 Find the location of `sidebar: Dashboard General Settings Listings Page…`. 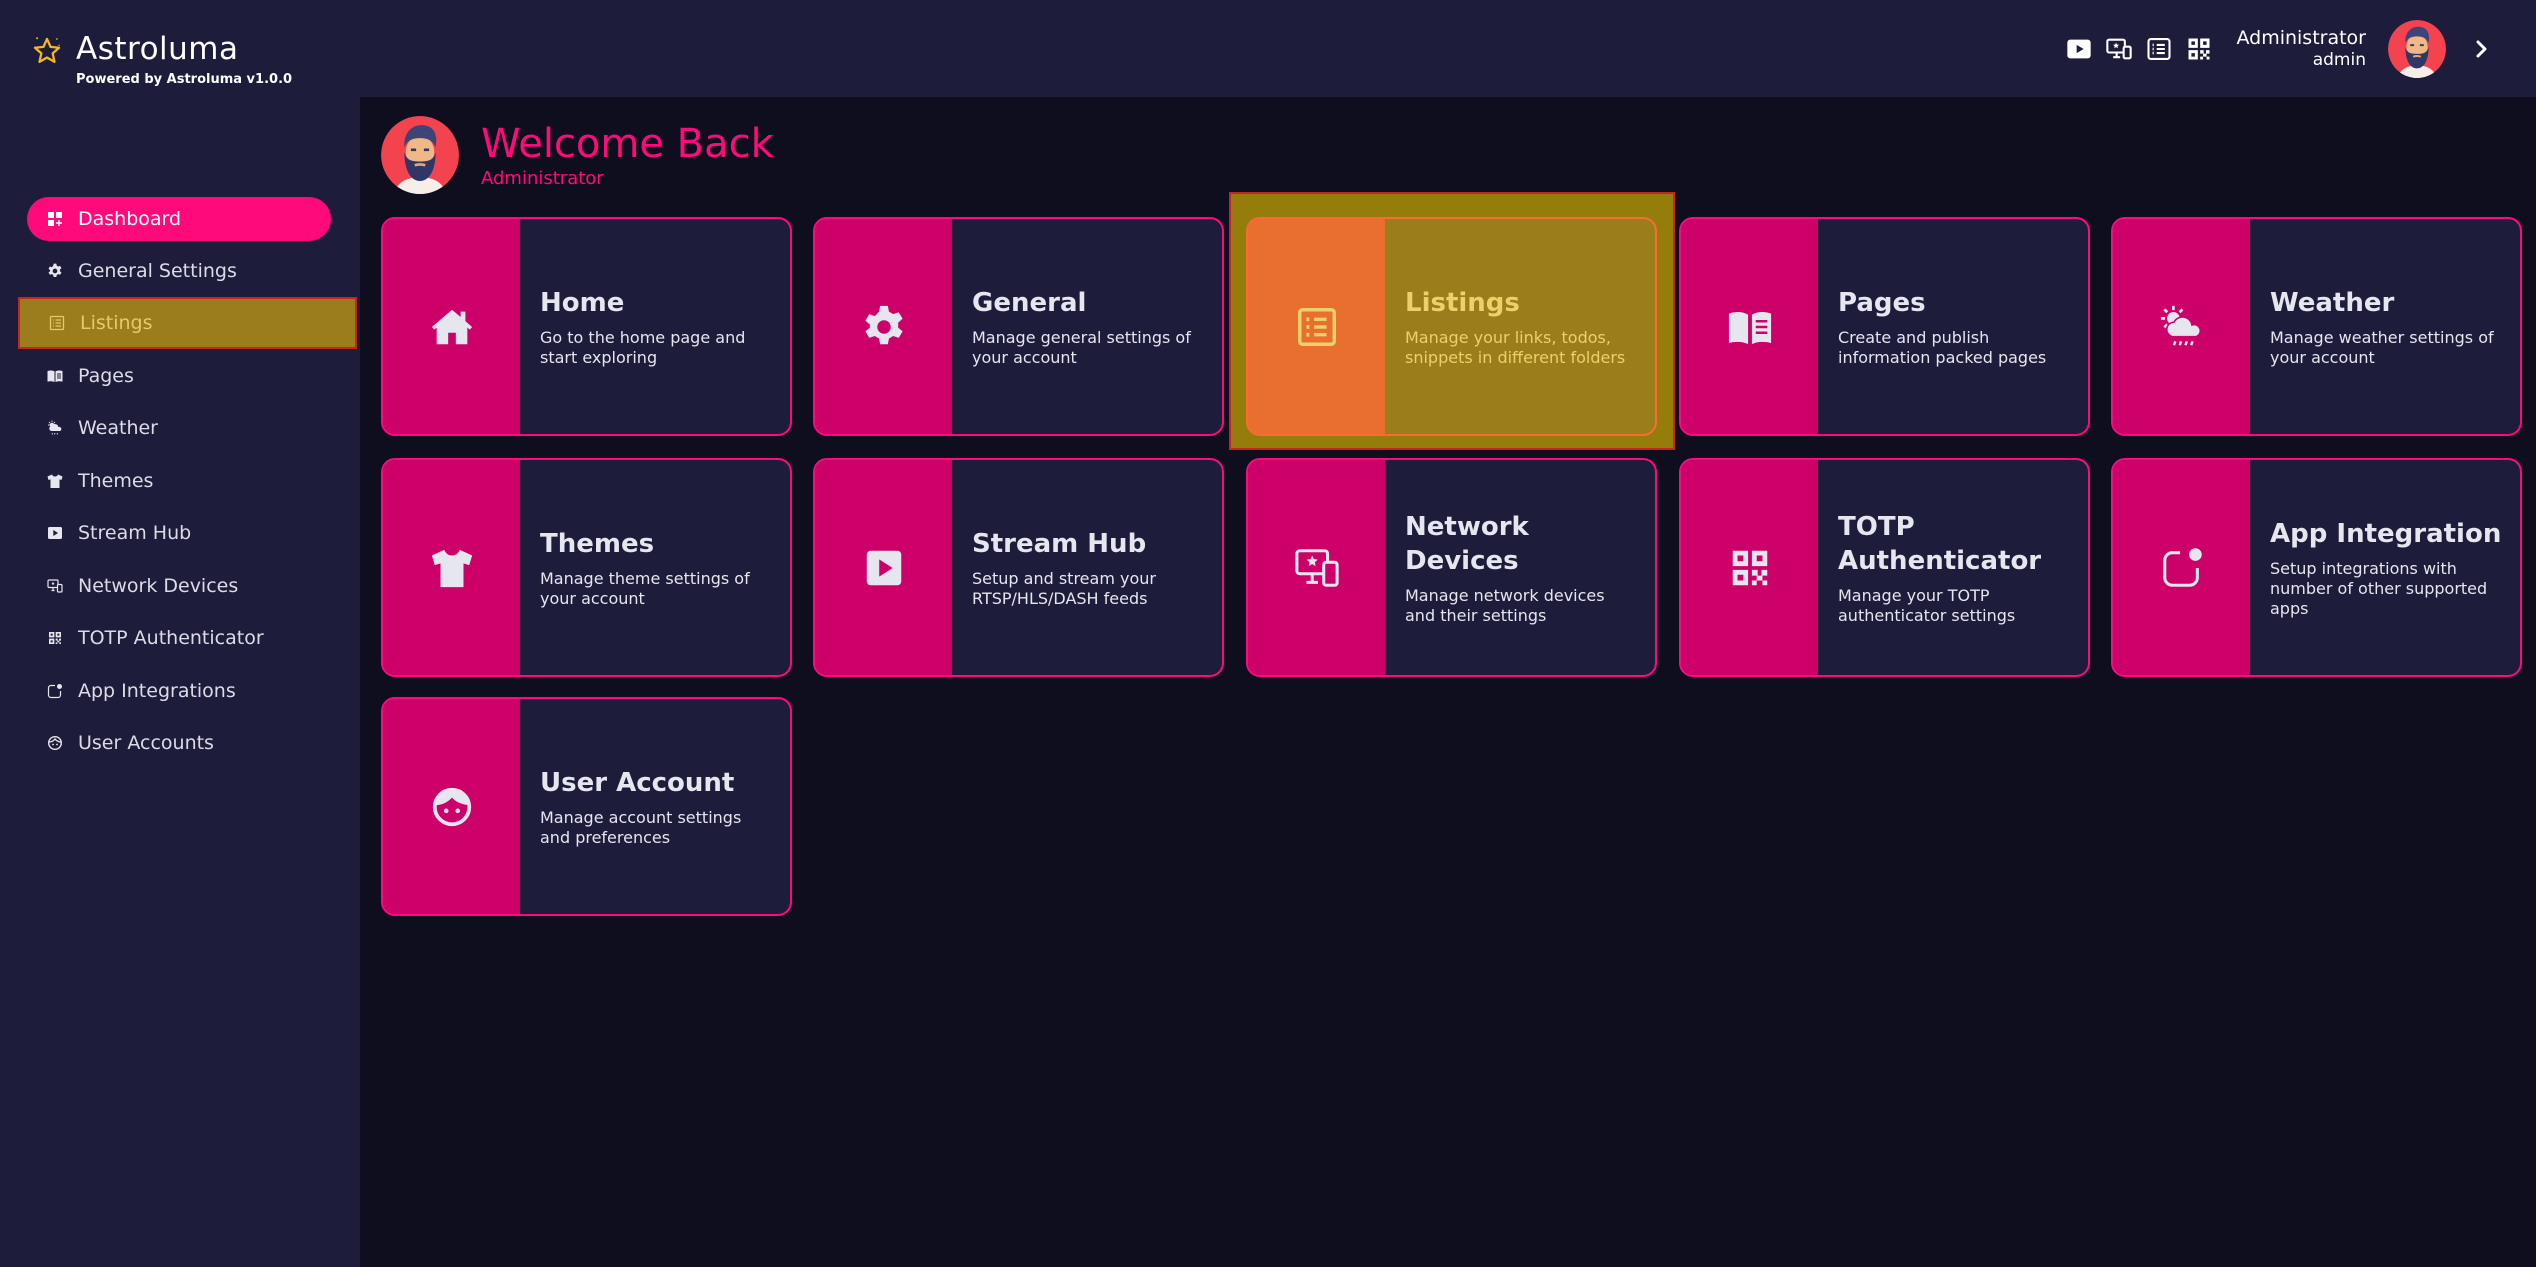

sidebar: Dashboard General Settings Listings Page… is located at coordinates (180, 682).